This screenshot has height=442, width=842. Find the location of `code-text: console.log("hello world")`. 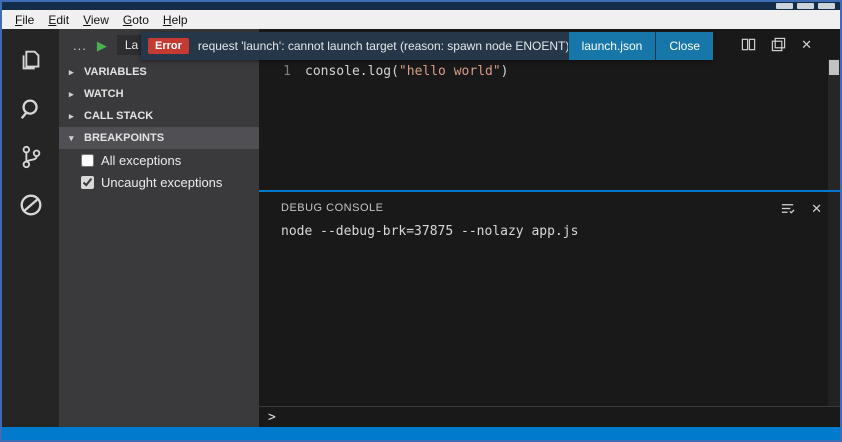

code-text: console.log("hello world") is located at coordinates (407, 71).